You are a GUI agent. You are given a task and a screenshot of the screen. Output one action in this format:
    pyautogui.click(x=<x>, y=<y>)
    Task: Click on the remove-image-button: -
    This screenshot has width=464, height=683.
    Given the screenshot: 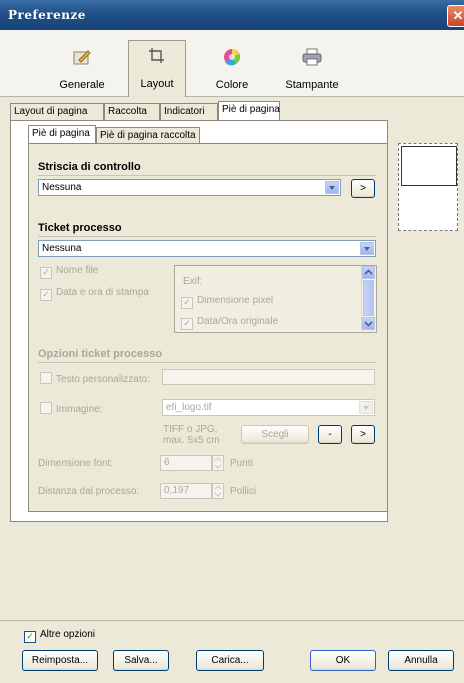 What is the action you would take?
    pyautogui.click(x=330, y=434)
    